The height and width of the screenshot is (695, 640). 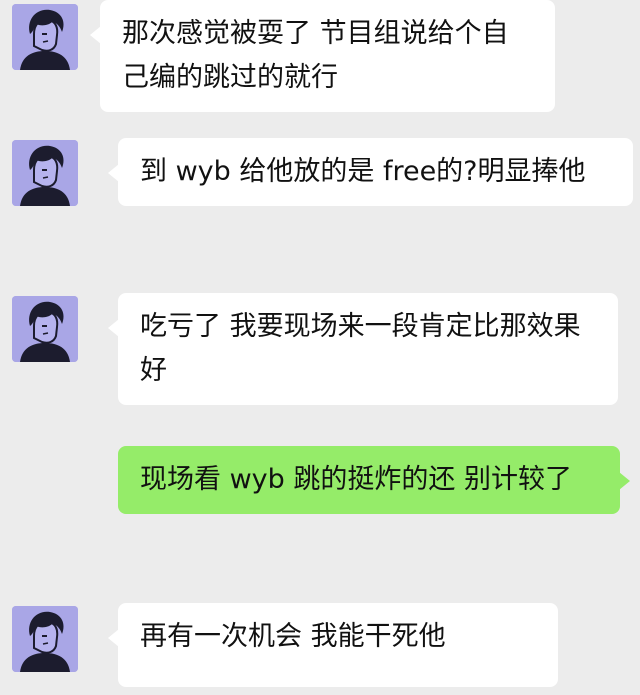 What do you see at coordinates (333, 645) in the screenshot?
I see `message-bubble: 再有一次机会 我能干死他` at bounding box center [333, 645].